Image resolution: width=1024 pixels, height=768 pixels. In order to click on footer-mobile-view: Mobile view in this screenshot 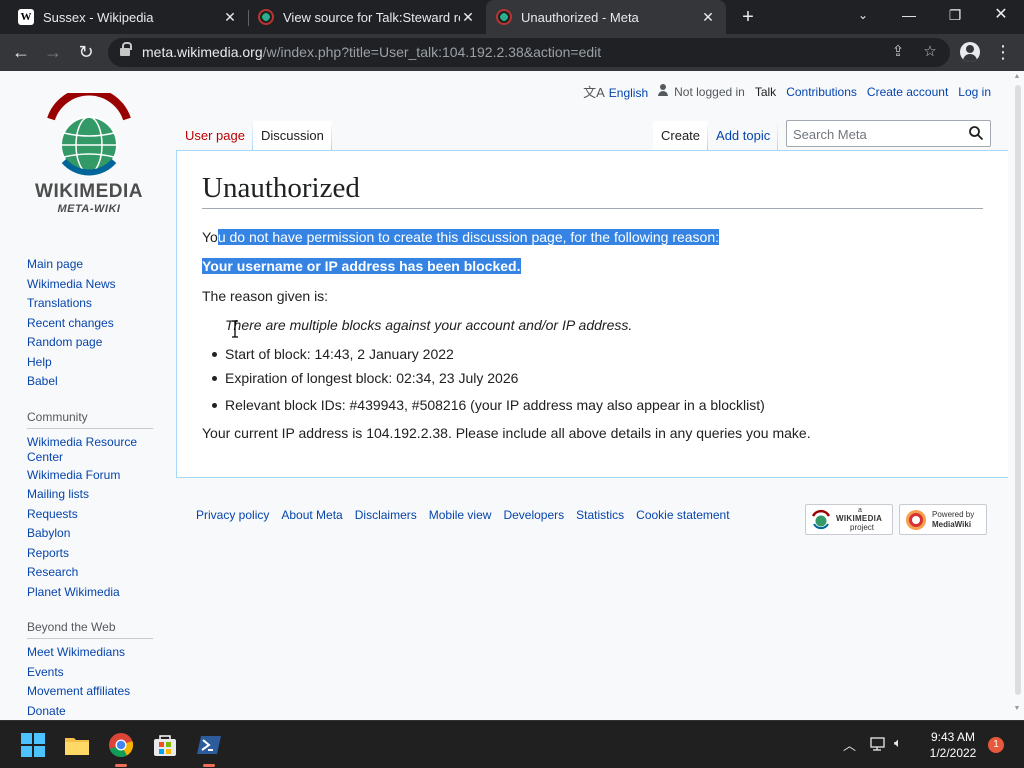, I will do `click(460, 515)`.